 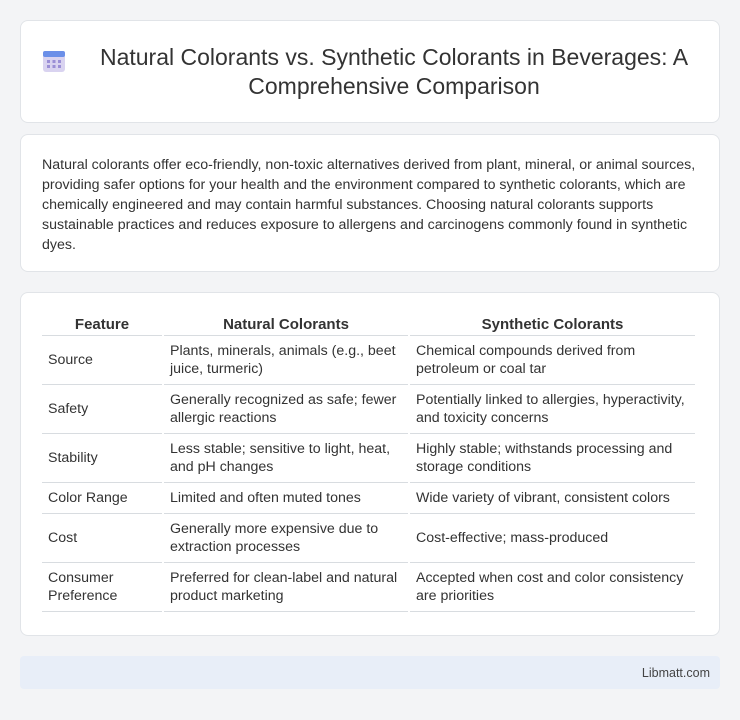 I want to click on cell-natural: Limited and often muted tones, so click(x=286, y=498).